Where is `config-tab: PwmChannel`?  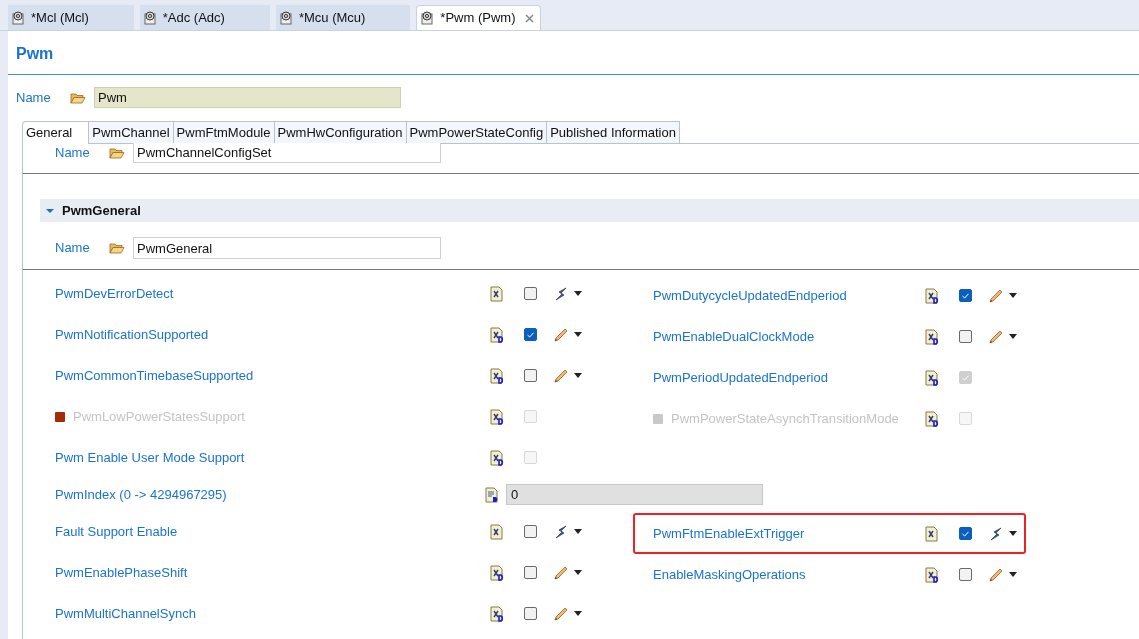 config-tab: PwmChannel is located at coordinates (131, 132).